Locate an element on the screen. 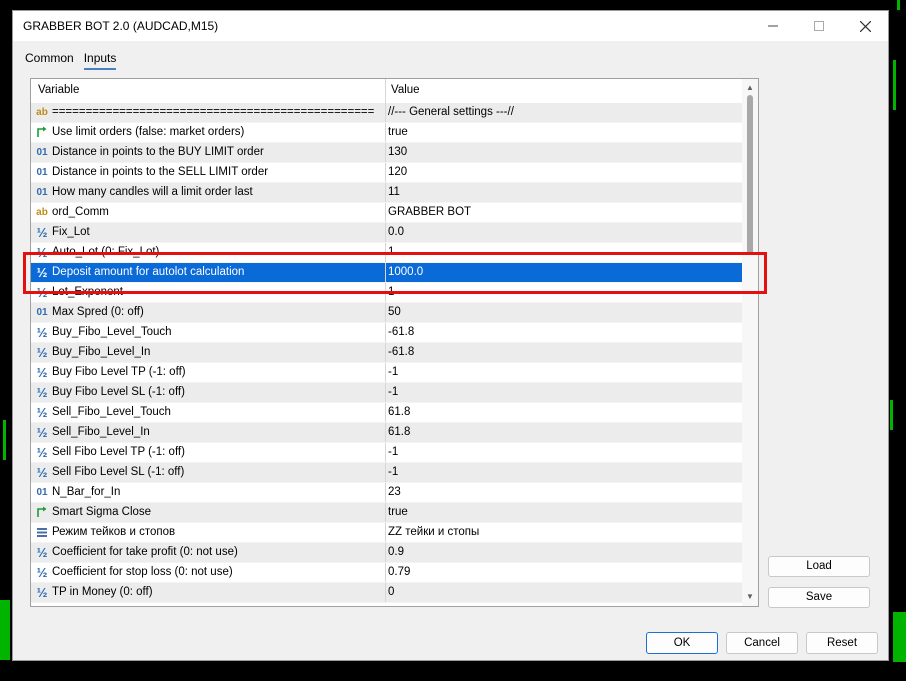 The image size is (906, 681). variable-value: //--- General settings ---// is located at coordinates (451, 112).